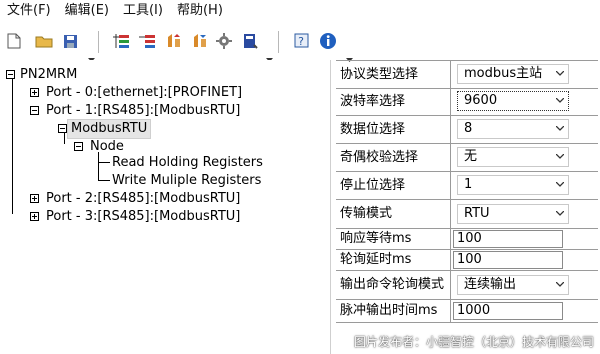  I want to click on protocol-select: modbus主站, so click(513, 74).